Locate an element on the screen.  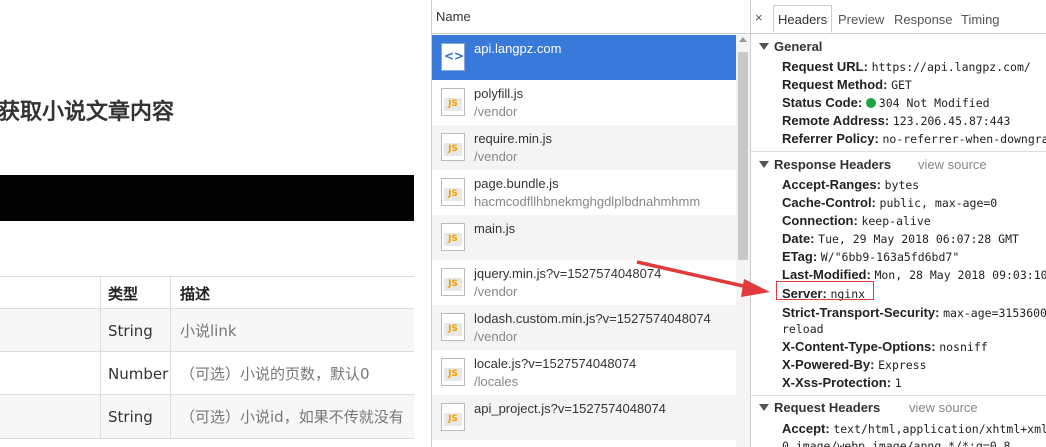
table-row: String 小说link is located at coordinates (207, 330).